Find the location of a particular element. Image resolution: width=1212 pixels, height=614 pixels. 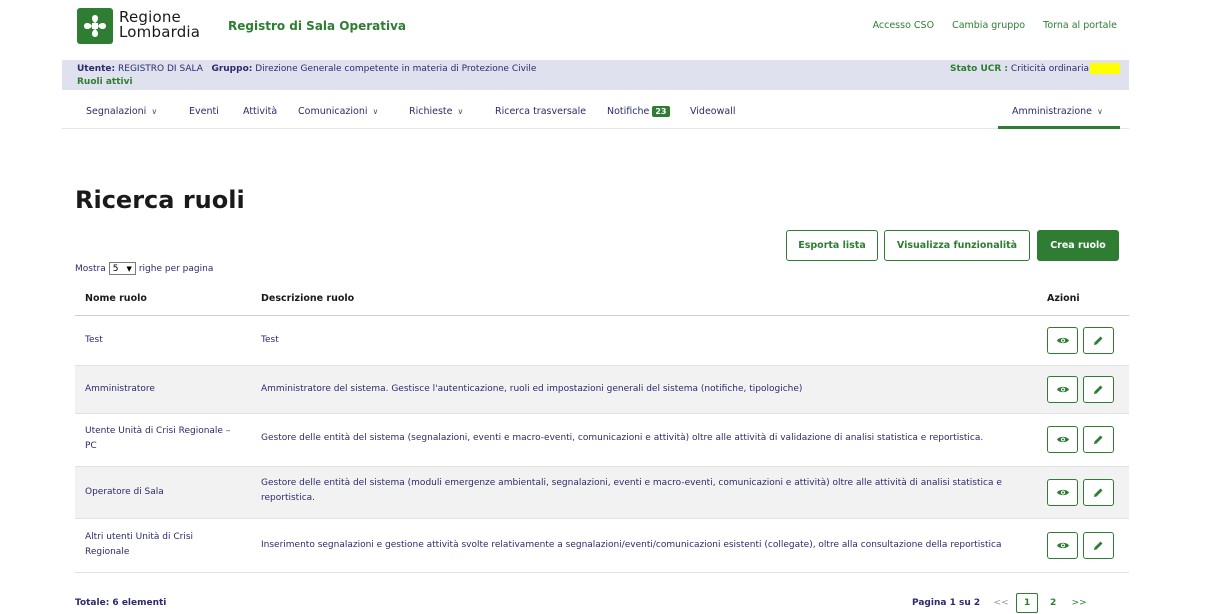

page-2-button: 2 is located at coordinates (1053, 603).